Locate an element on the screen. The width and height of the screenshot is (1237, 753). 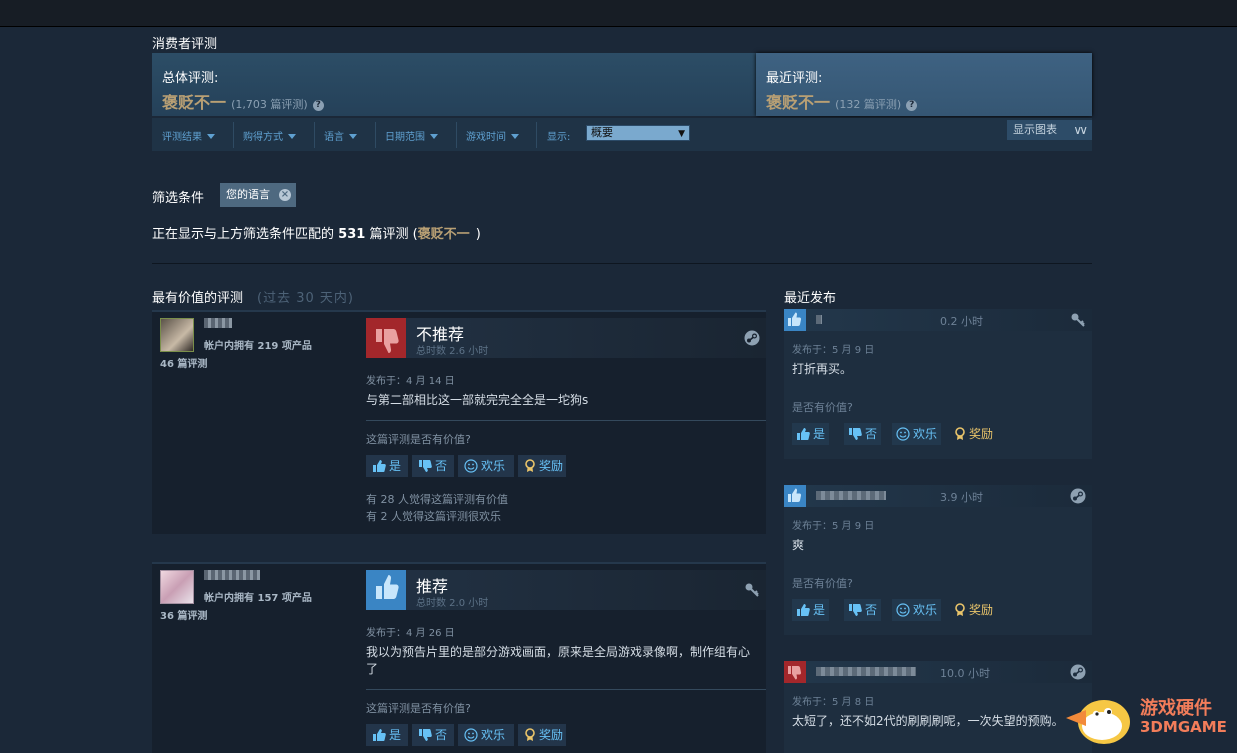
play-hours: 3.9 小时 is located at coordinates (961, 497).